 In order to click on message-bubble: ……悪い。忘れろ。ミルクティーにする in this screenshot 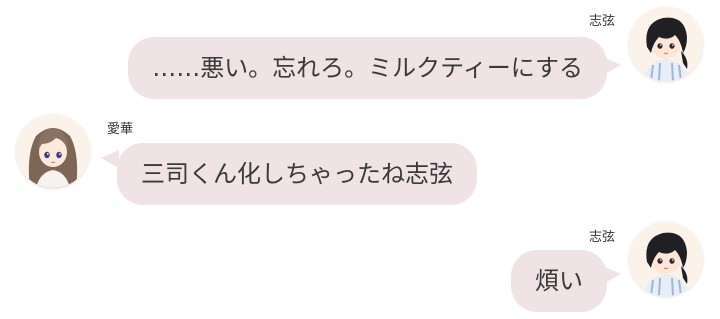, I will do `click(367, 68)`.